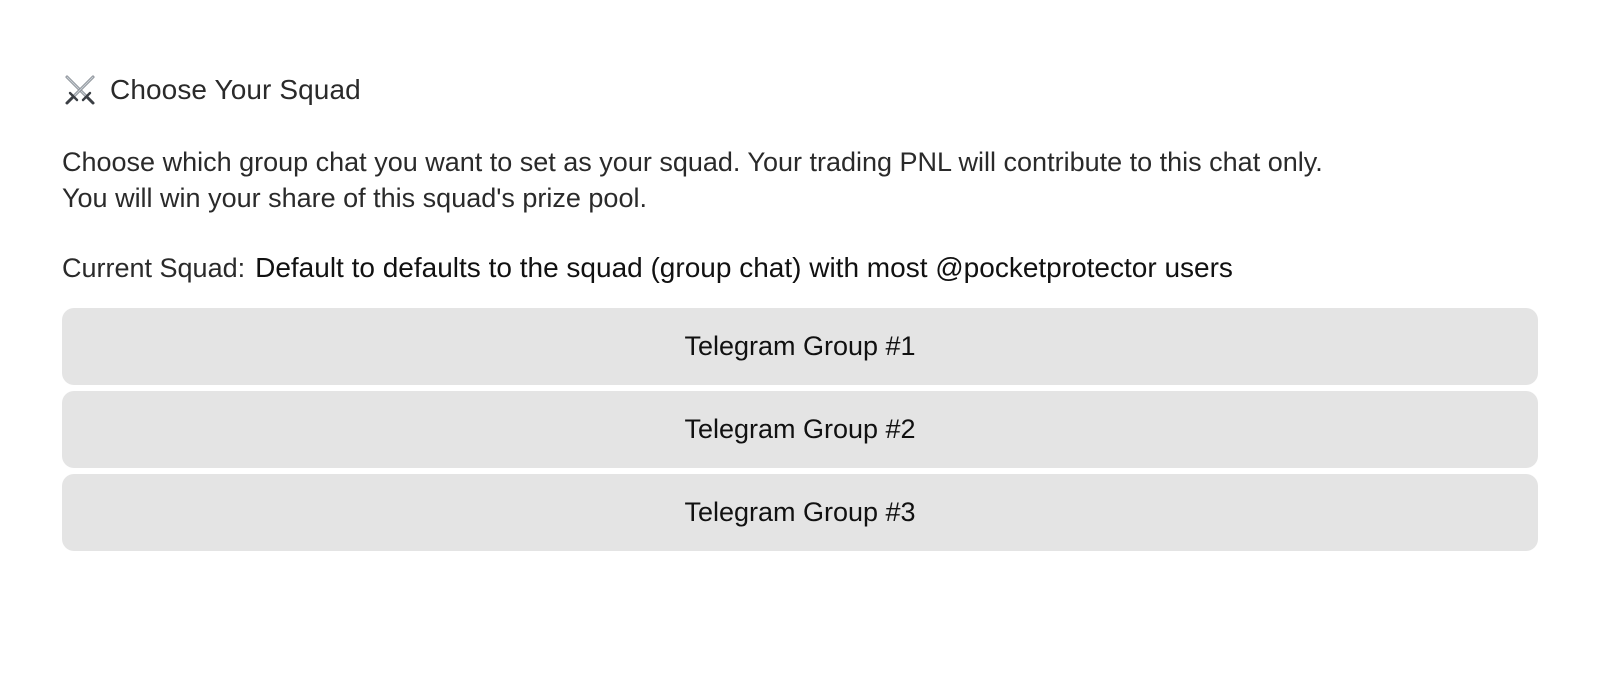 This screenshot has height=673, width=1600. I want to click on current-squad-label: Current Squad:, so click(154, 268).